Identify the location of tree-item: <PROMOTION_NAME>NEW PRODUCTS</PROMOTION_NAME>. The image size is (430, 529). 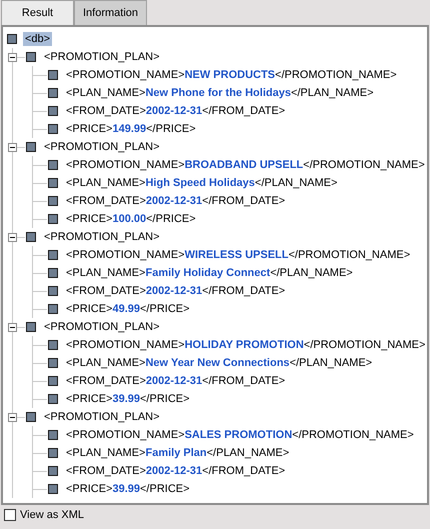
(231, 75).